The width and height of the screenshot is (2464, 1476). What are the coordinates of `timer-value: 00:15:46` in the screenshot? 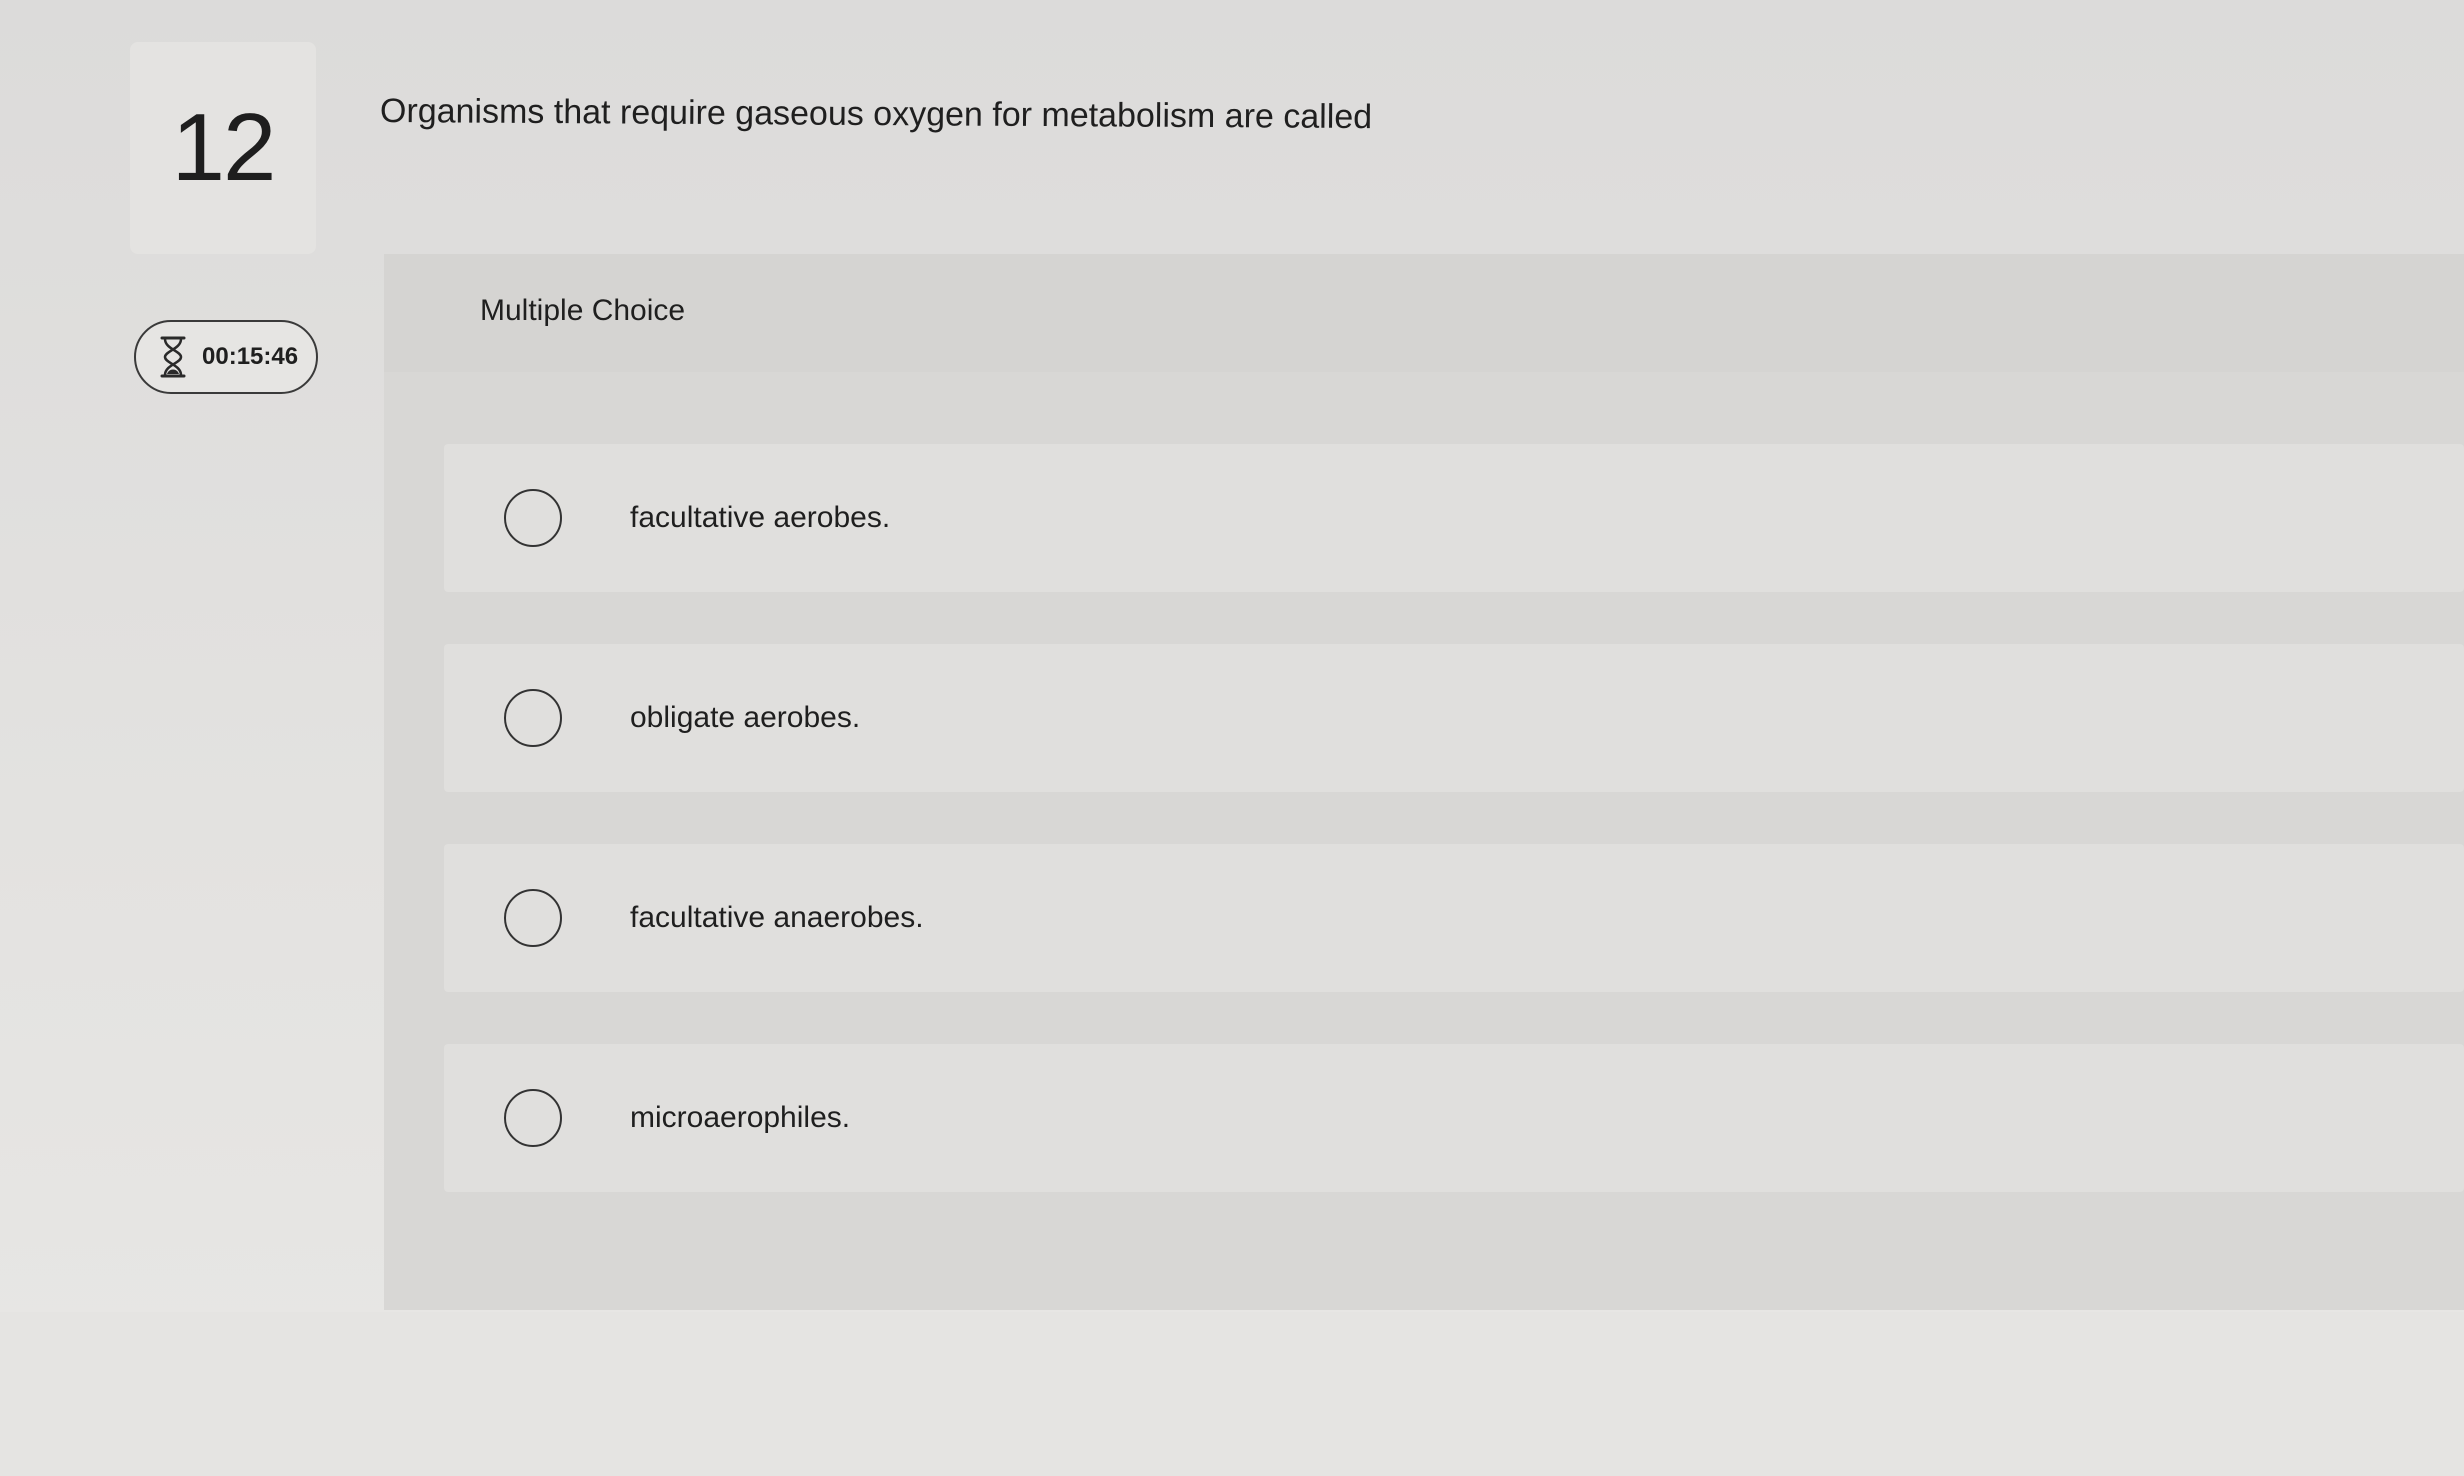 It's located at (250, 356).